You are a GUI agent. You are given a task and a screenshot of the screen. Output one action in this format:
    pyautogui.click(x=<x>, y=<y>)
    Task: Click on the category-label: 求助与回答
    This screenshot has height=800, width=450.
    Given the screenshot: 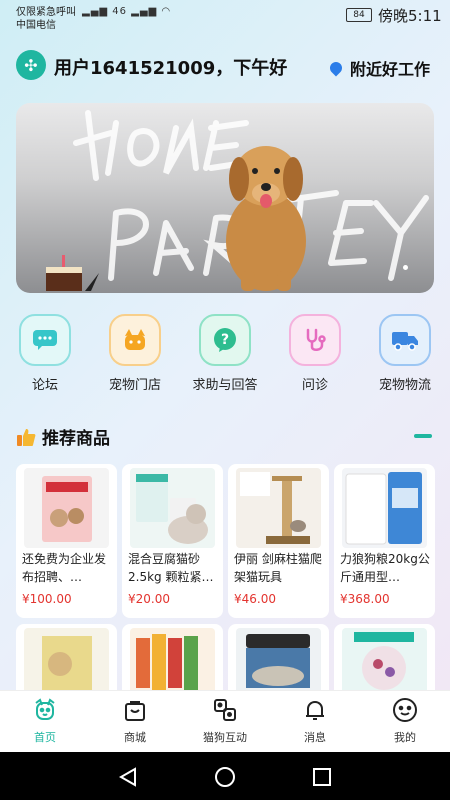 What is the action you would take?
    pyautogui.click(x=225, y=385)
    